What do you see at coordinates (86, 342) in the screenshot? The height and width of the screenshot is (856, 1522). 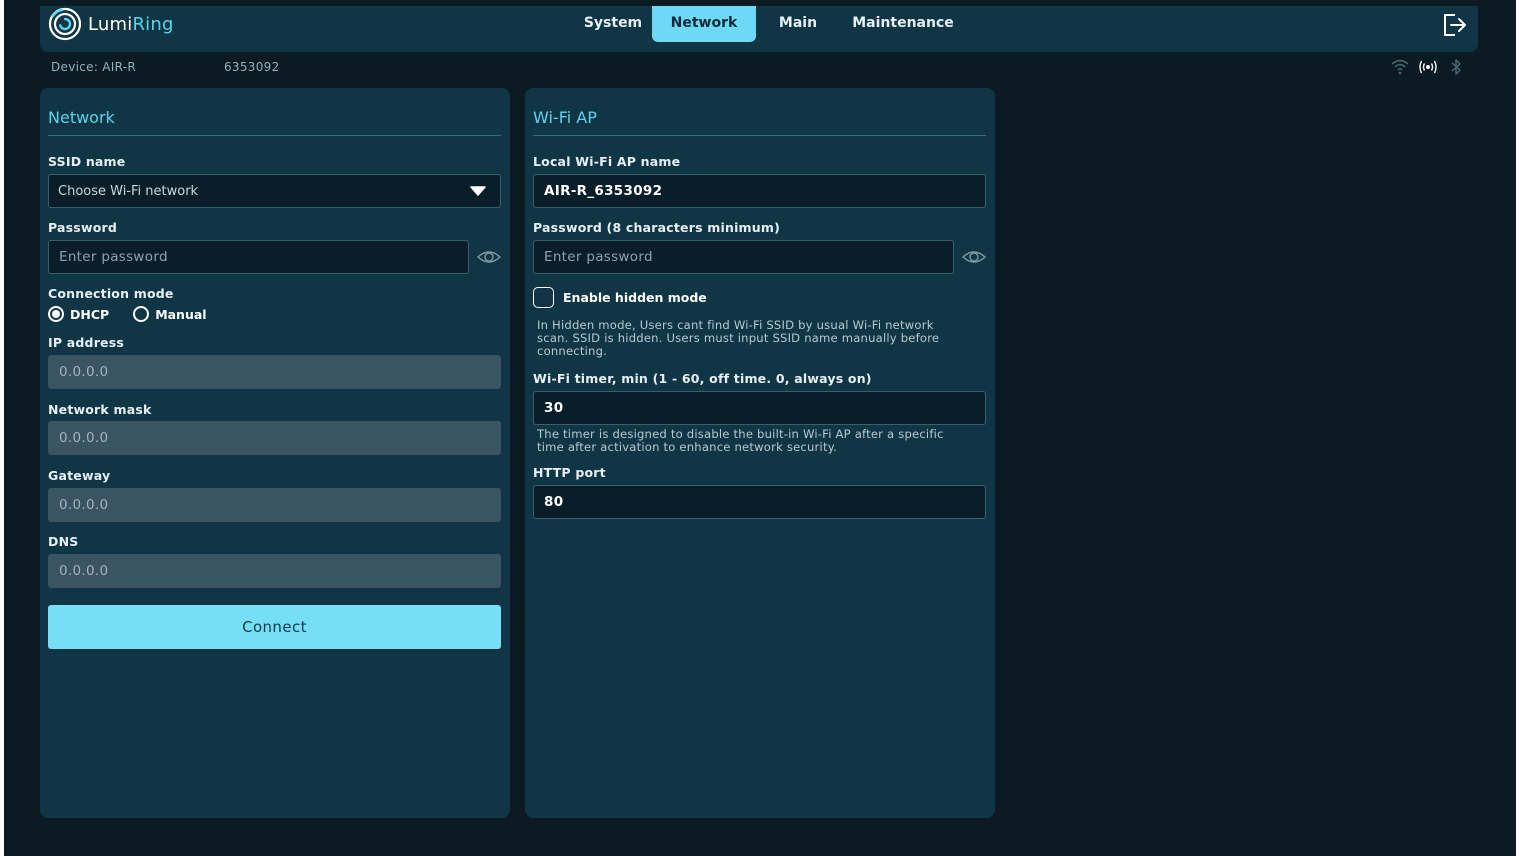 I see `ip-address-label: IP address` at bounding box center [86, 342].